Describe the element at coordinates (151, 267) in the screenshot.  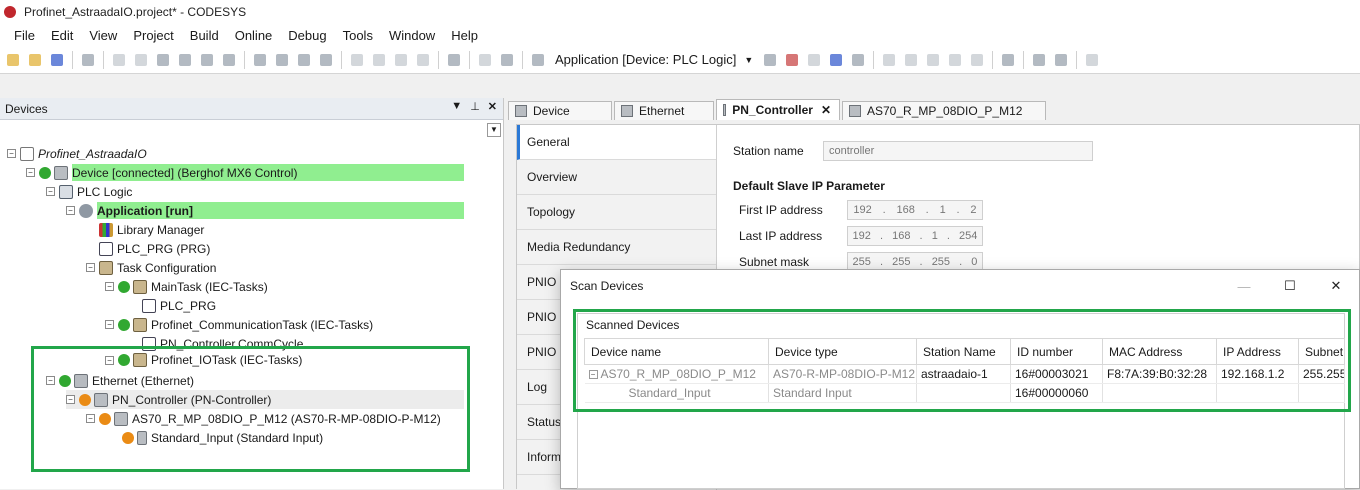
I see `tree-node-task-configuration: − Task Configuration` at that location.